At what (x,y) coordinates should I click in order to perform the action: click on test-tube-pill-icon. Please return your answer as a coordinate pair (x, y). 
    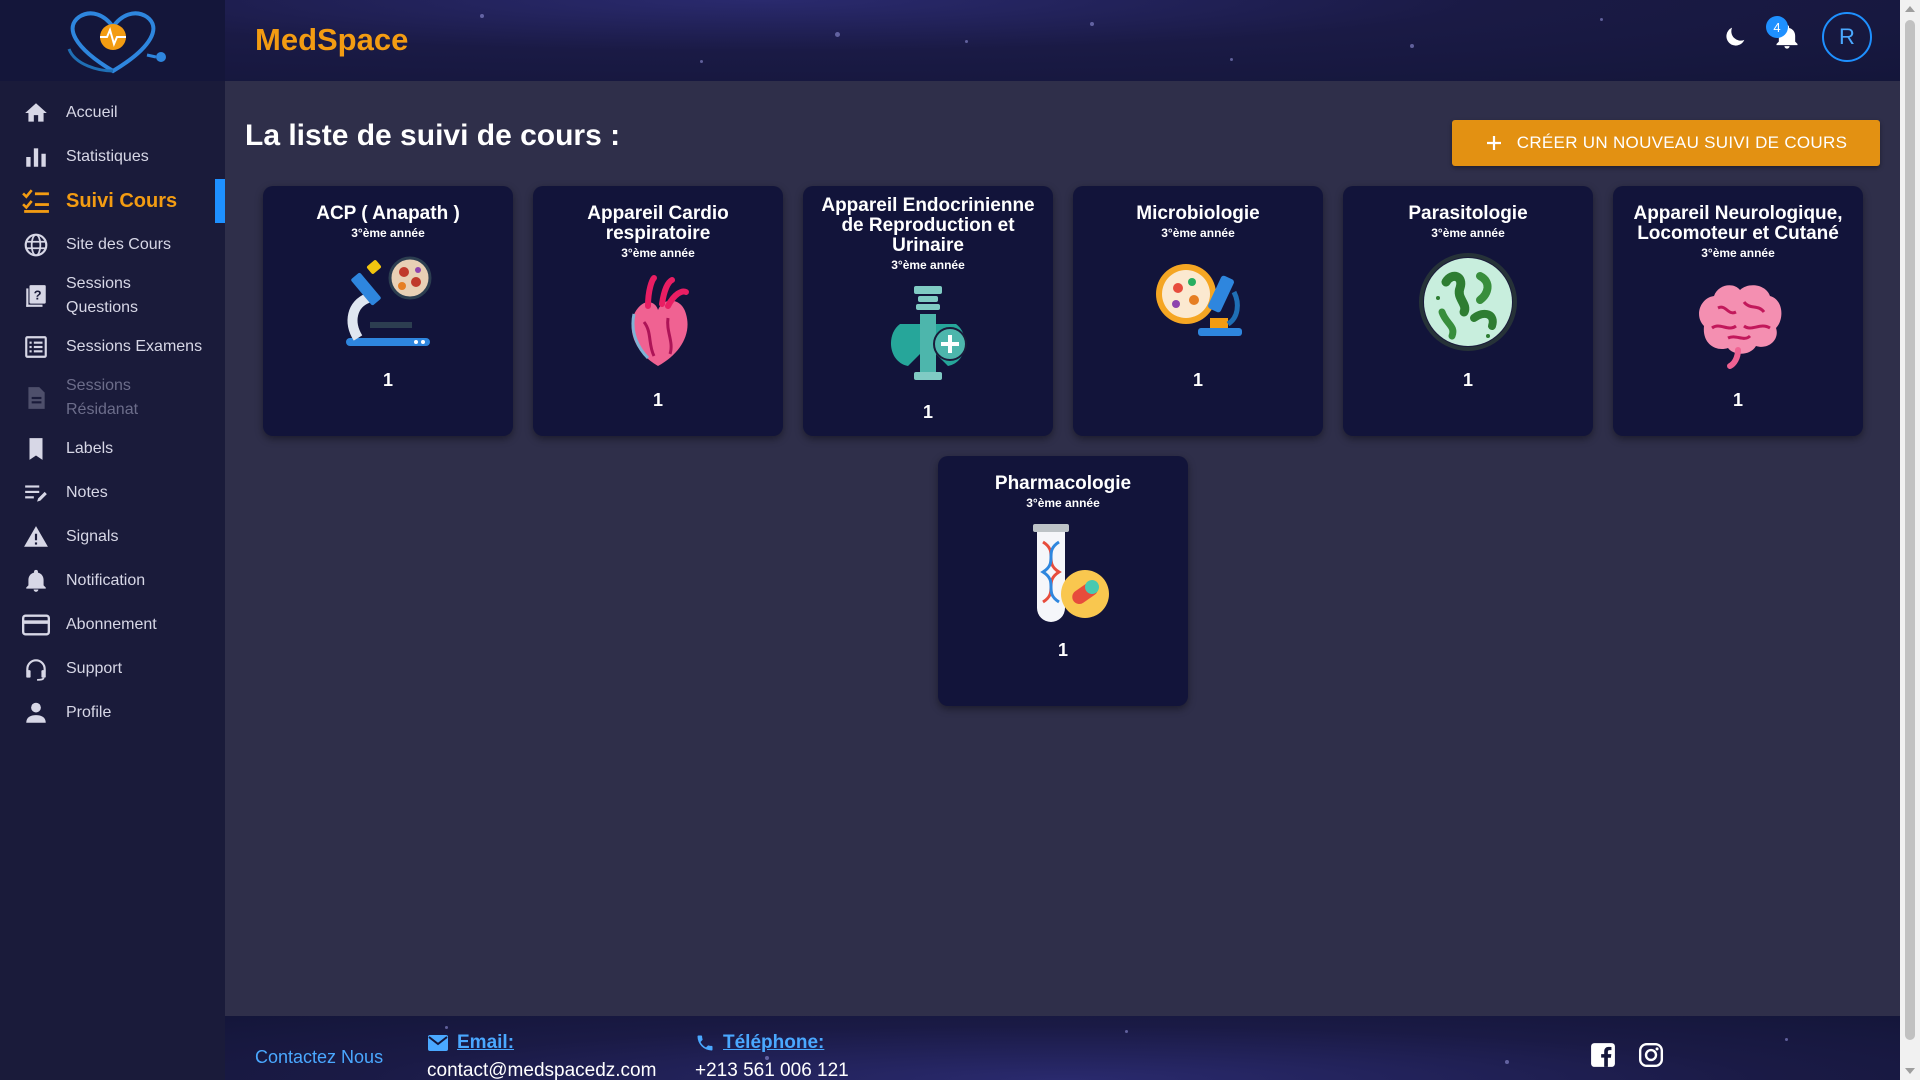
    Looking at the image, I should click on (1071, 573).